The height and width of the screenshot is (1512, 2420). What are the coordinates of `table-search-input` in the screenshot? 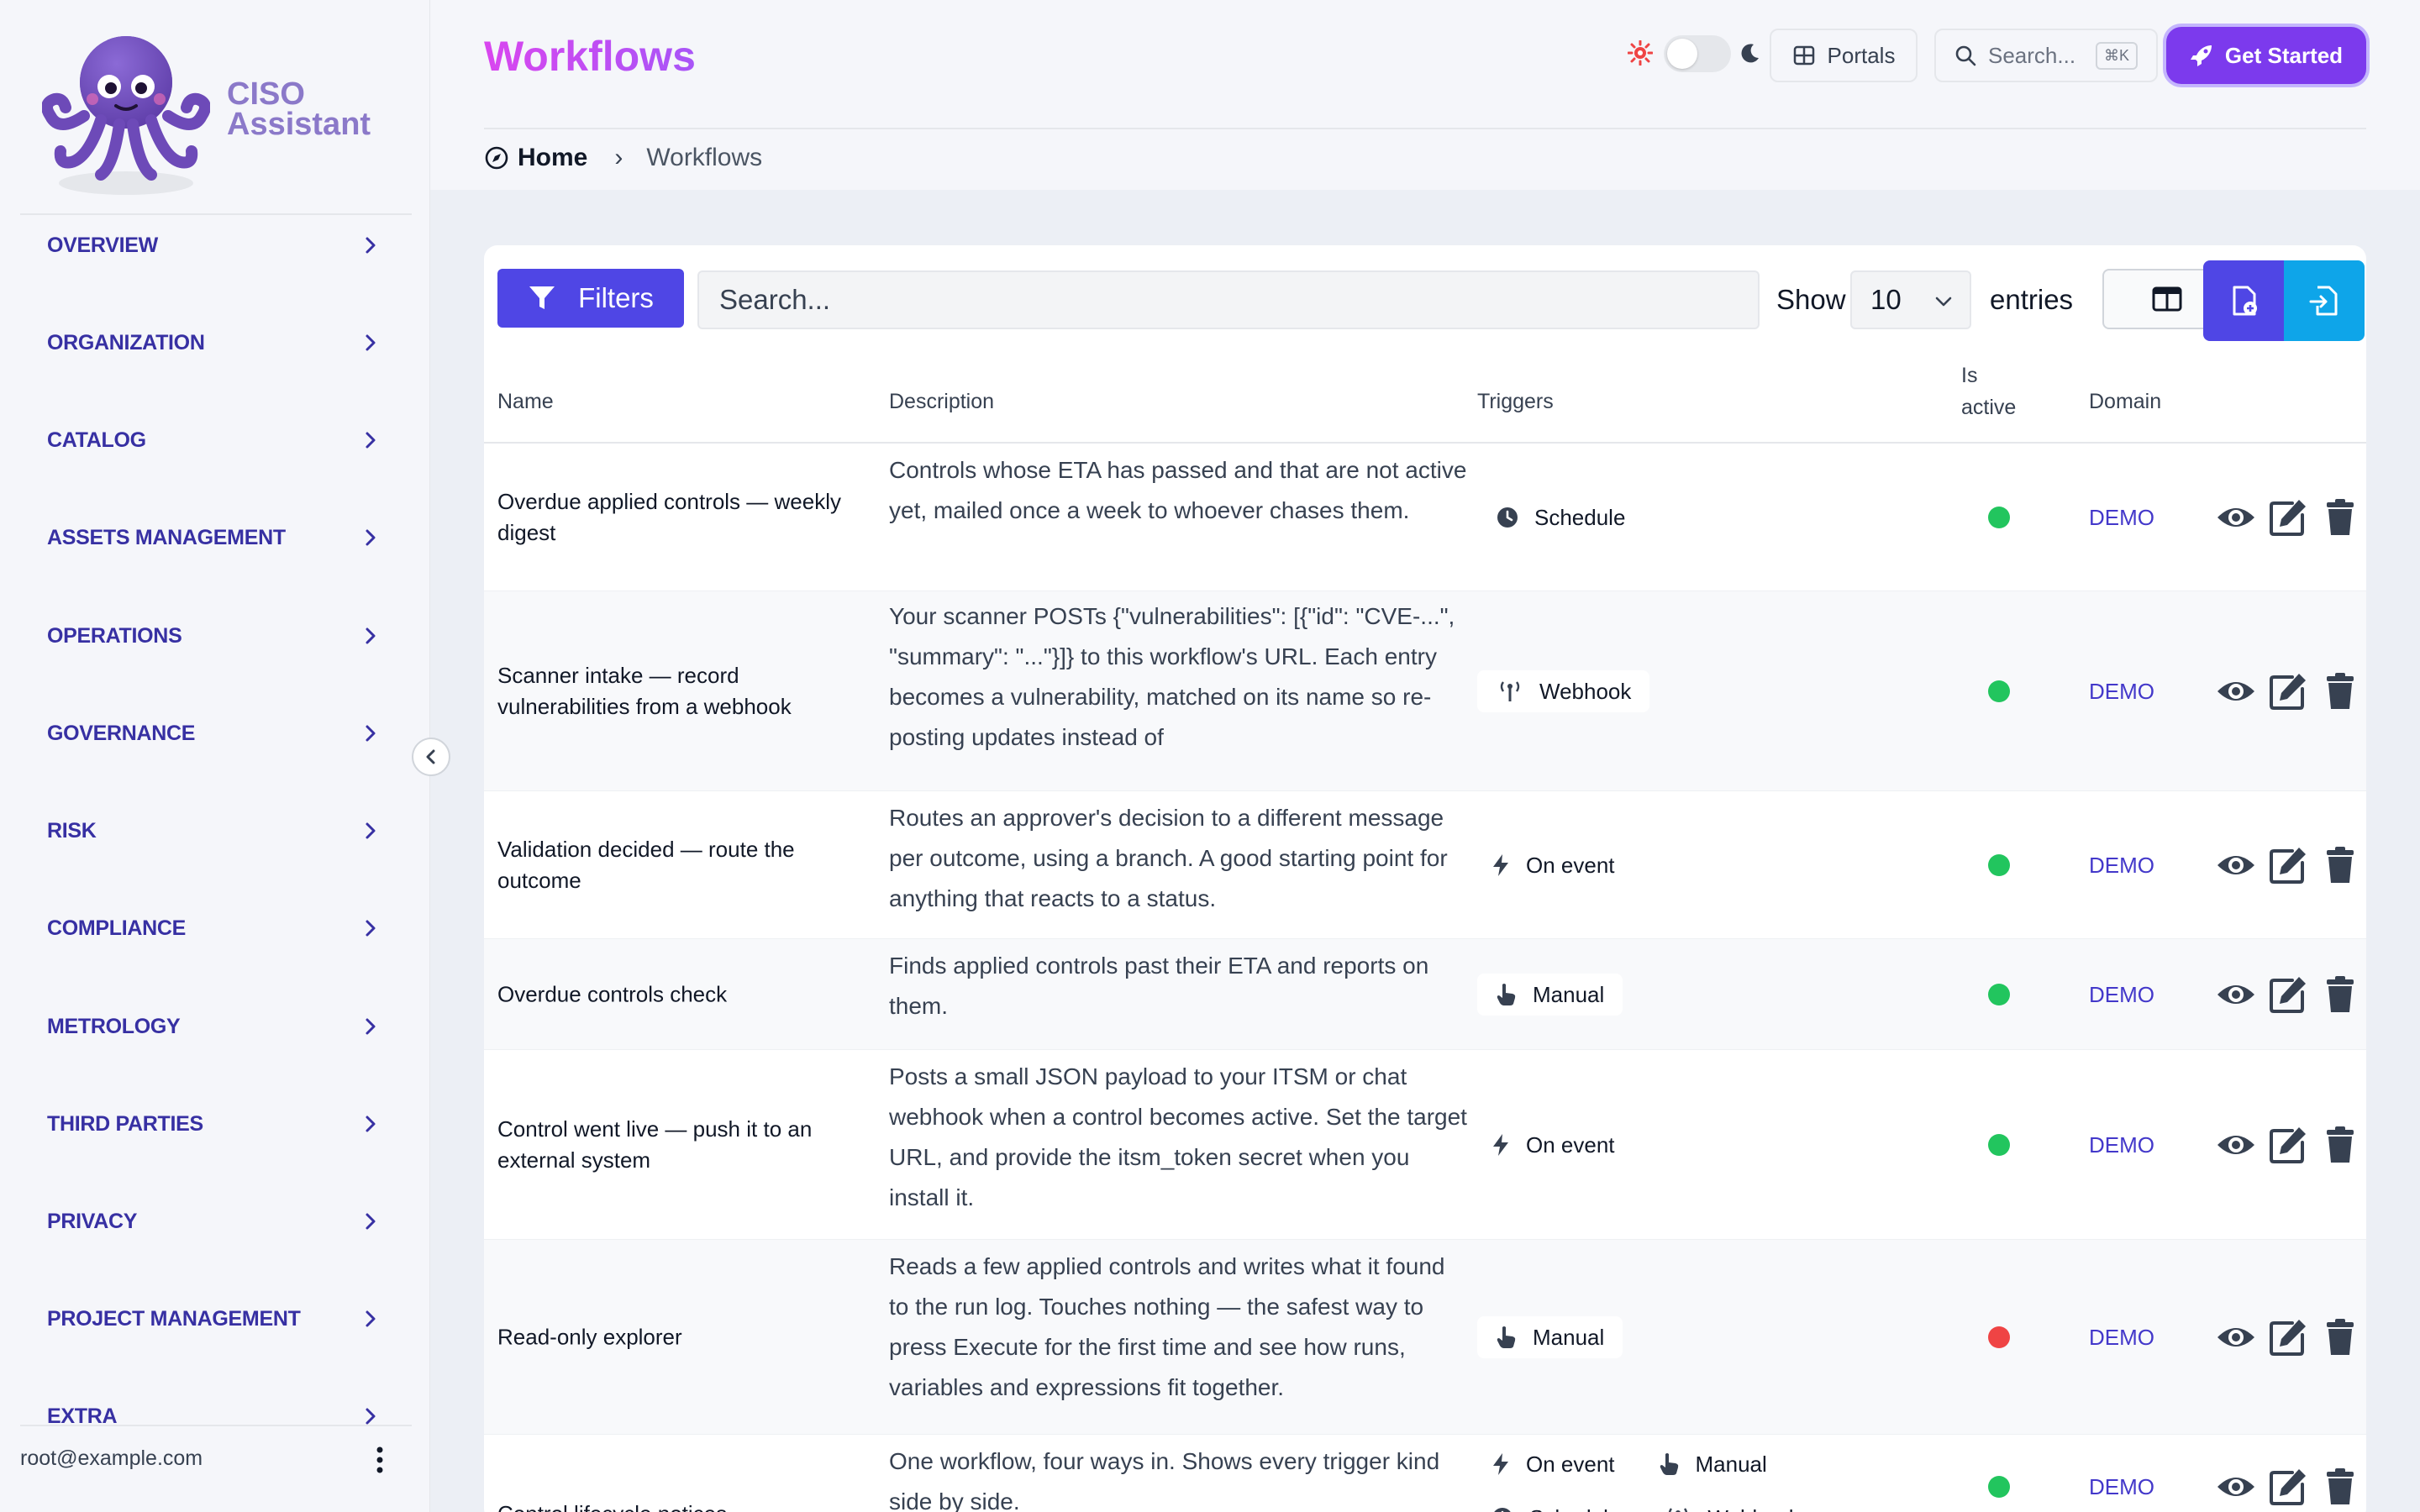 It's located at (1228, 299).